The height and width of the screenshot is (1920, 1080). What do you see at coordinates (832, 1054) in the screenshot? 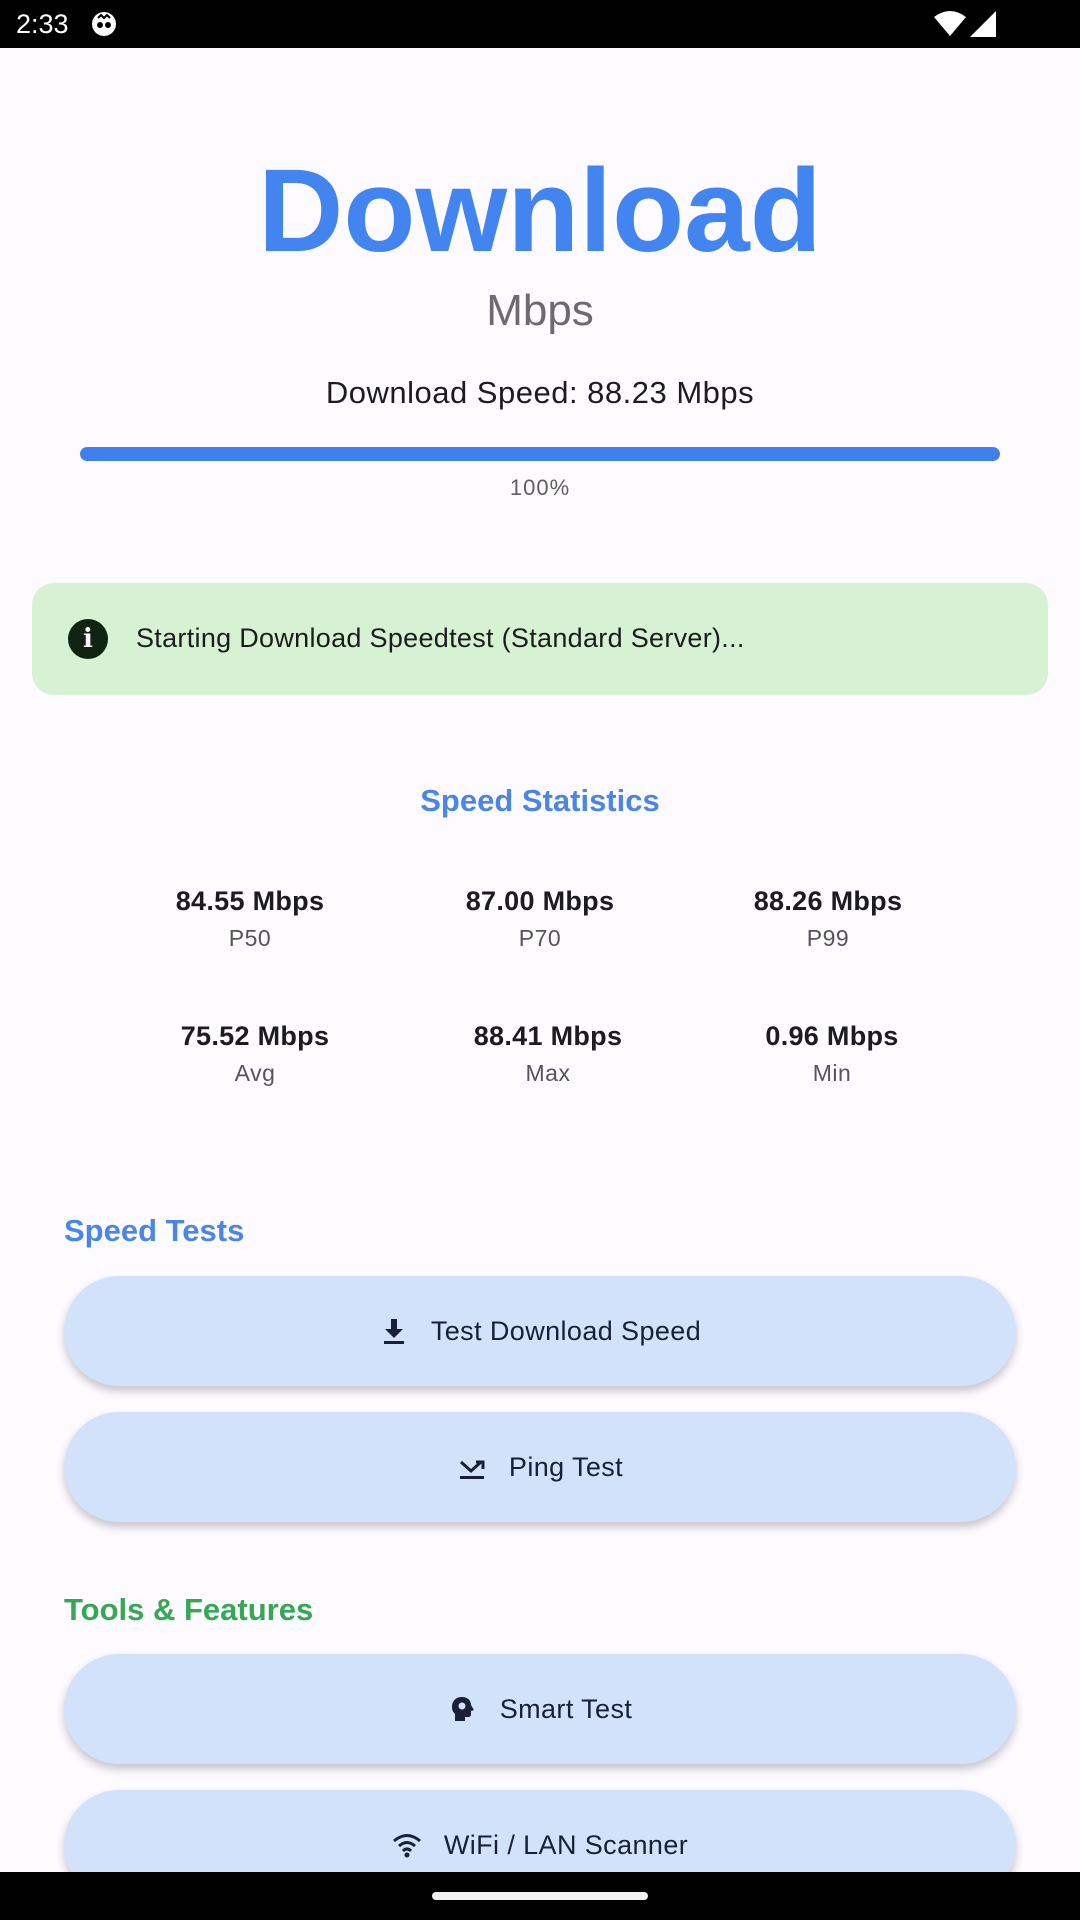
I see `stat-min: 0.96 Mbps Min` at bounding box center [832, 1054].